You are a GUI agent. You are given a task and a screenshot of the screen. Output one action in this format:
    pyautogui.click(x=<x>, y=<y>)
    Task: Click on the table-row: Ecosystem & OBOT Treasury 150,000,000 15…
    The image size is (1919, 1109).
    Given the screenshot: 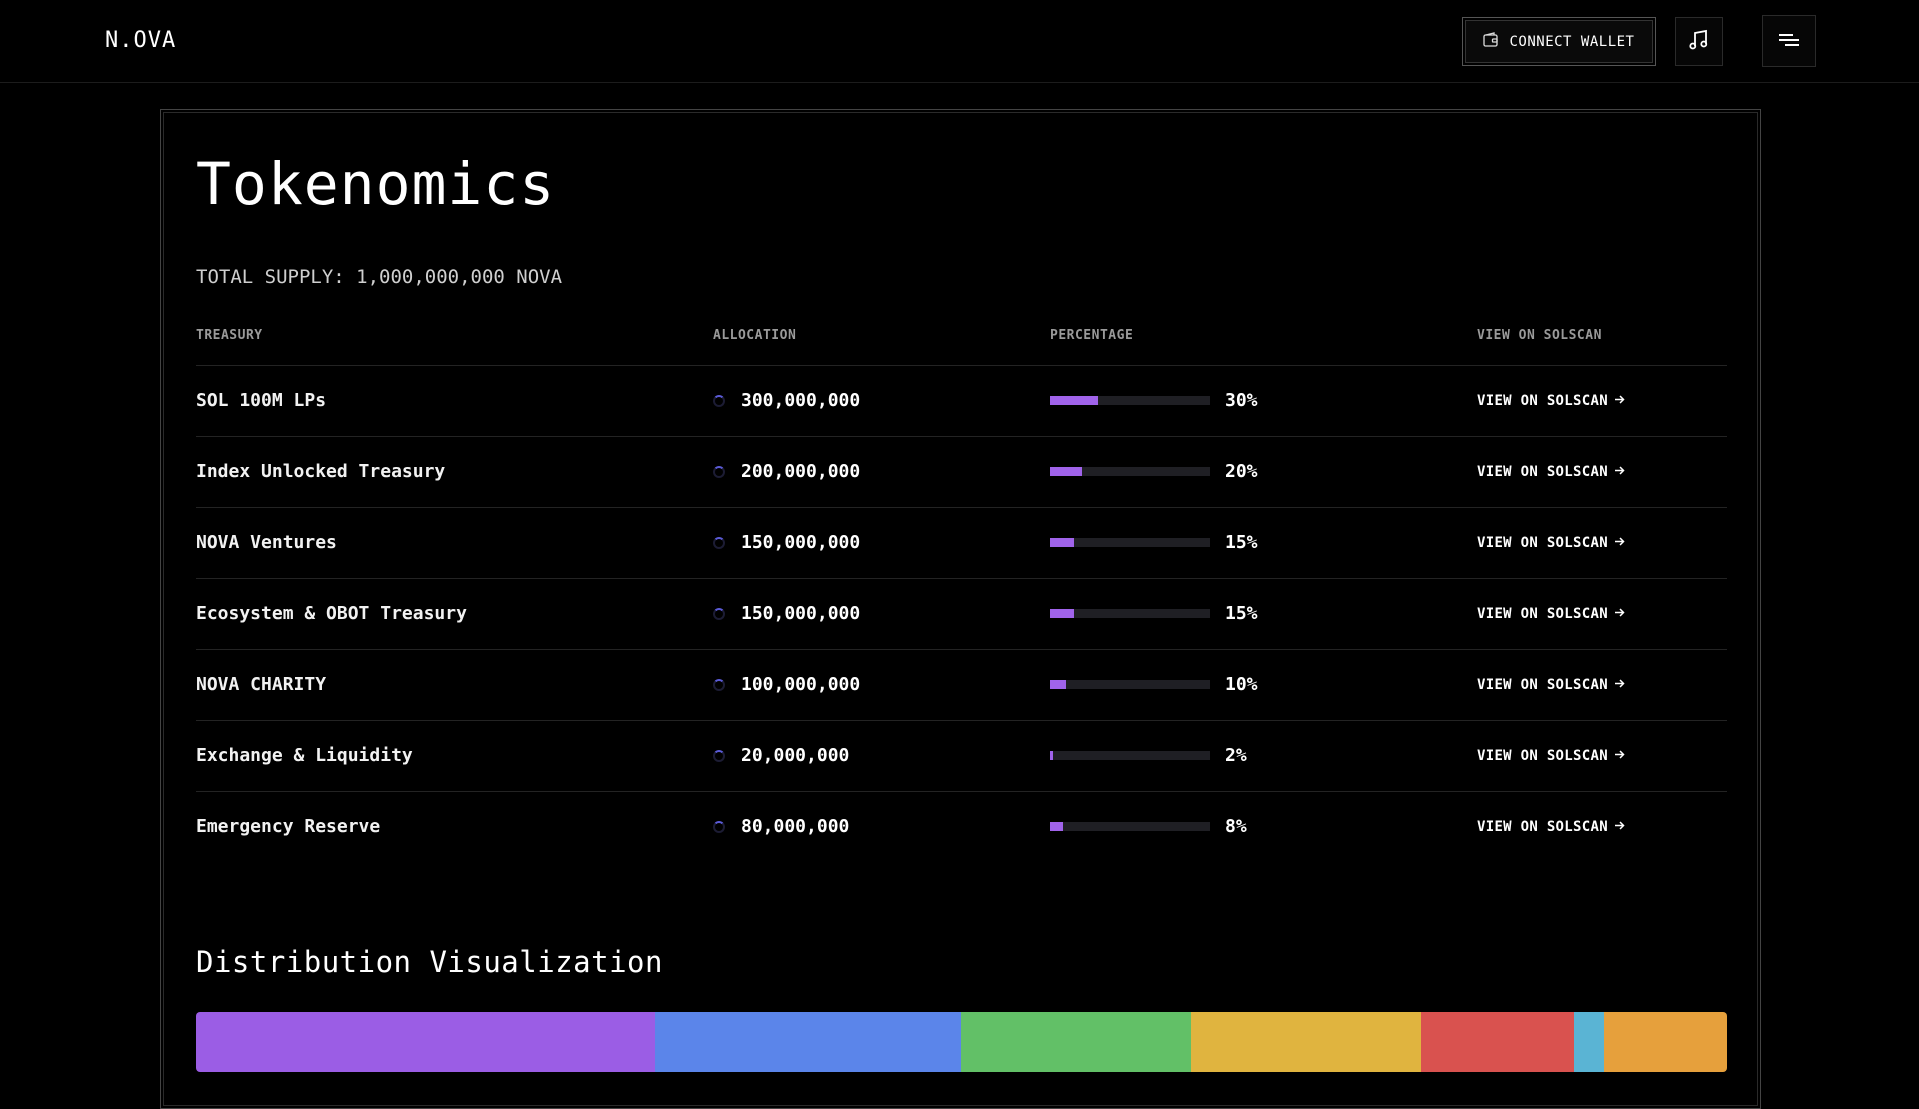 What is the action you would take?
    pyautogui.click(x=961, y=614)
    